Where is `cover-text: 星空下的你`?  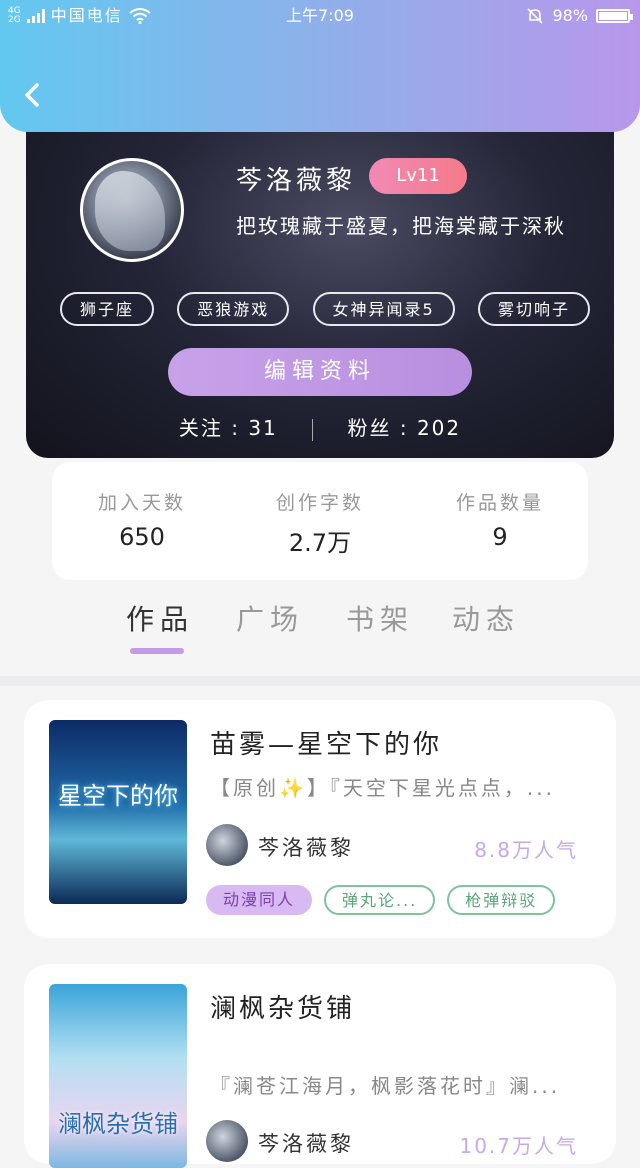
cover-text: 星空下的你 is located at coordinates (118, 796).